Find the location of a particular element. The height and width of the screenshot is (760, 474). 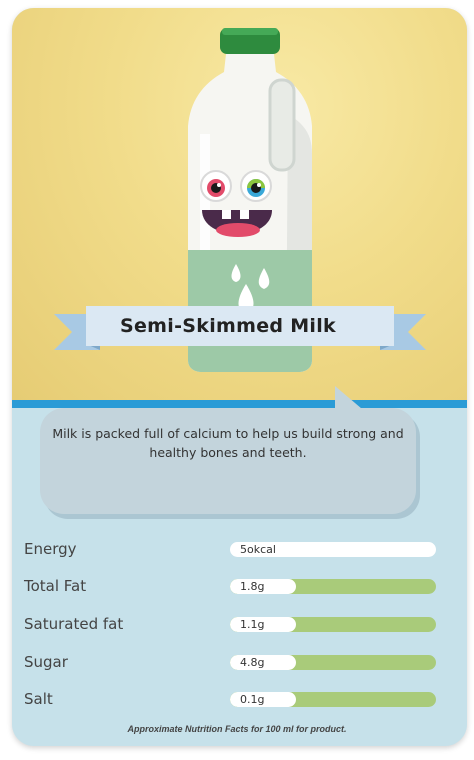

nutrition-row-energy: Energy 5okcal is located at coordinates (232, 550).